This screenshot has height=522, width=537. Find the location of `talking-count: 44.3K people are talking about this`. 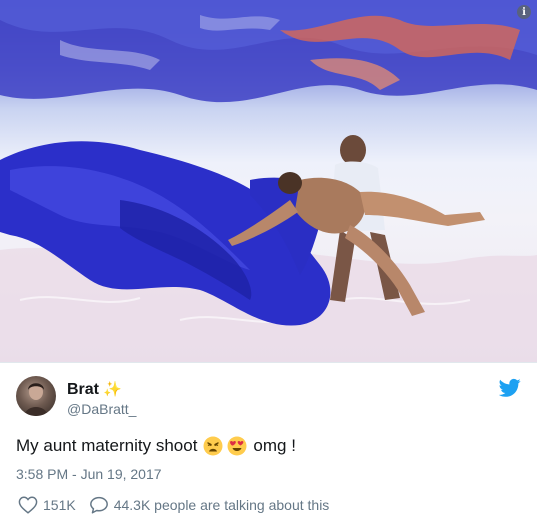

talking-count: 44.3K people are talking about this is located at coordinates (221, 505).